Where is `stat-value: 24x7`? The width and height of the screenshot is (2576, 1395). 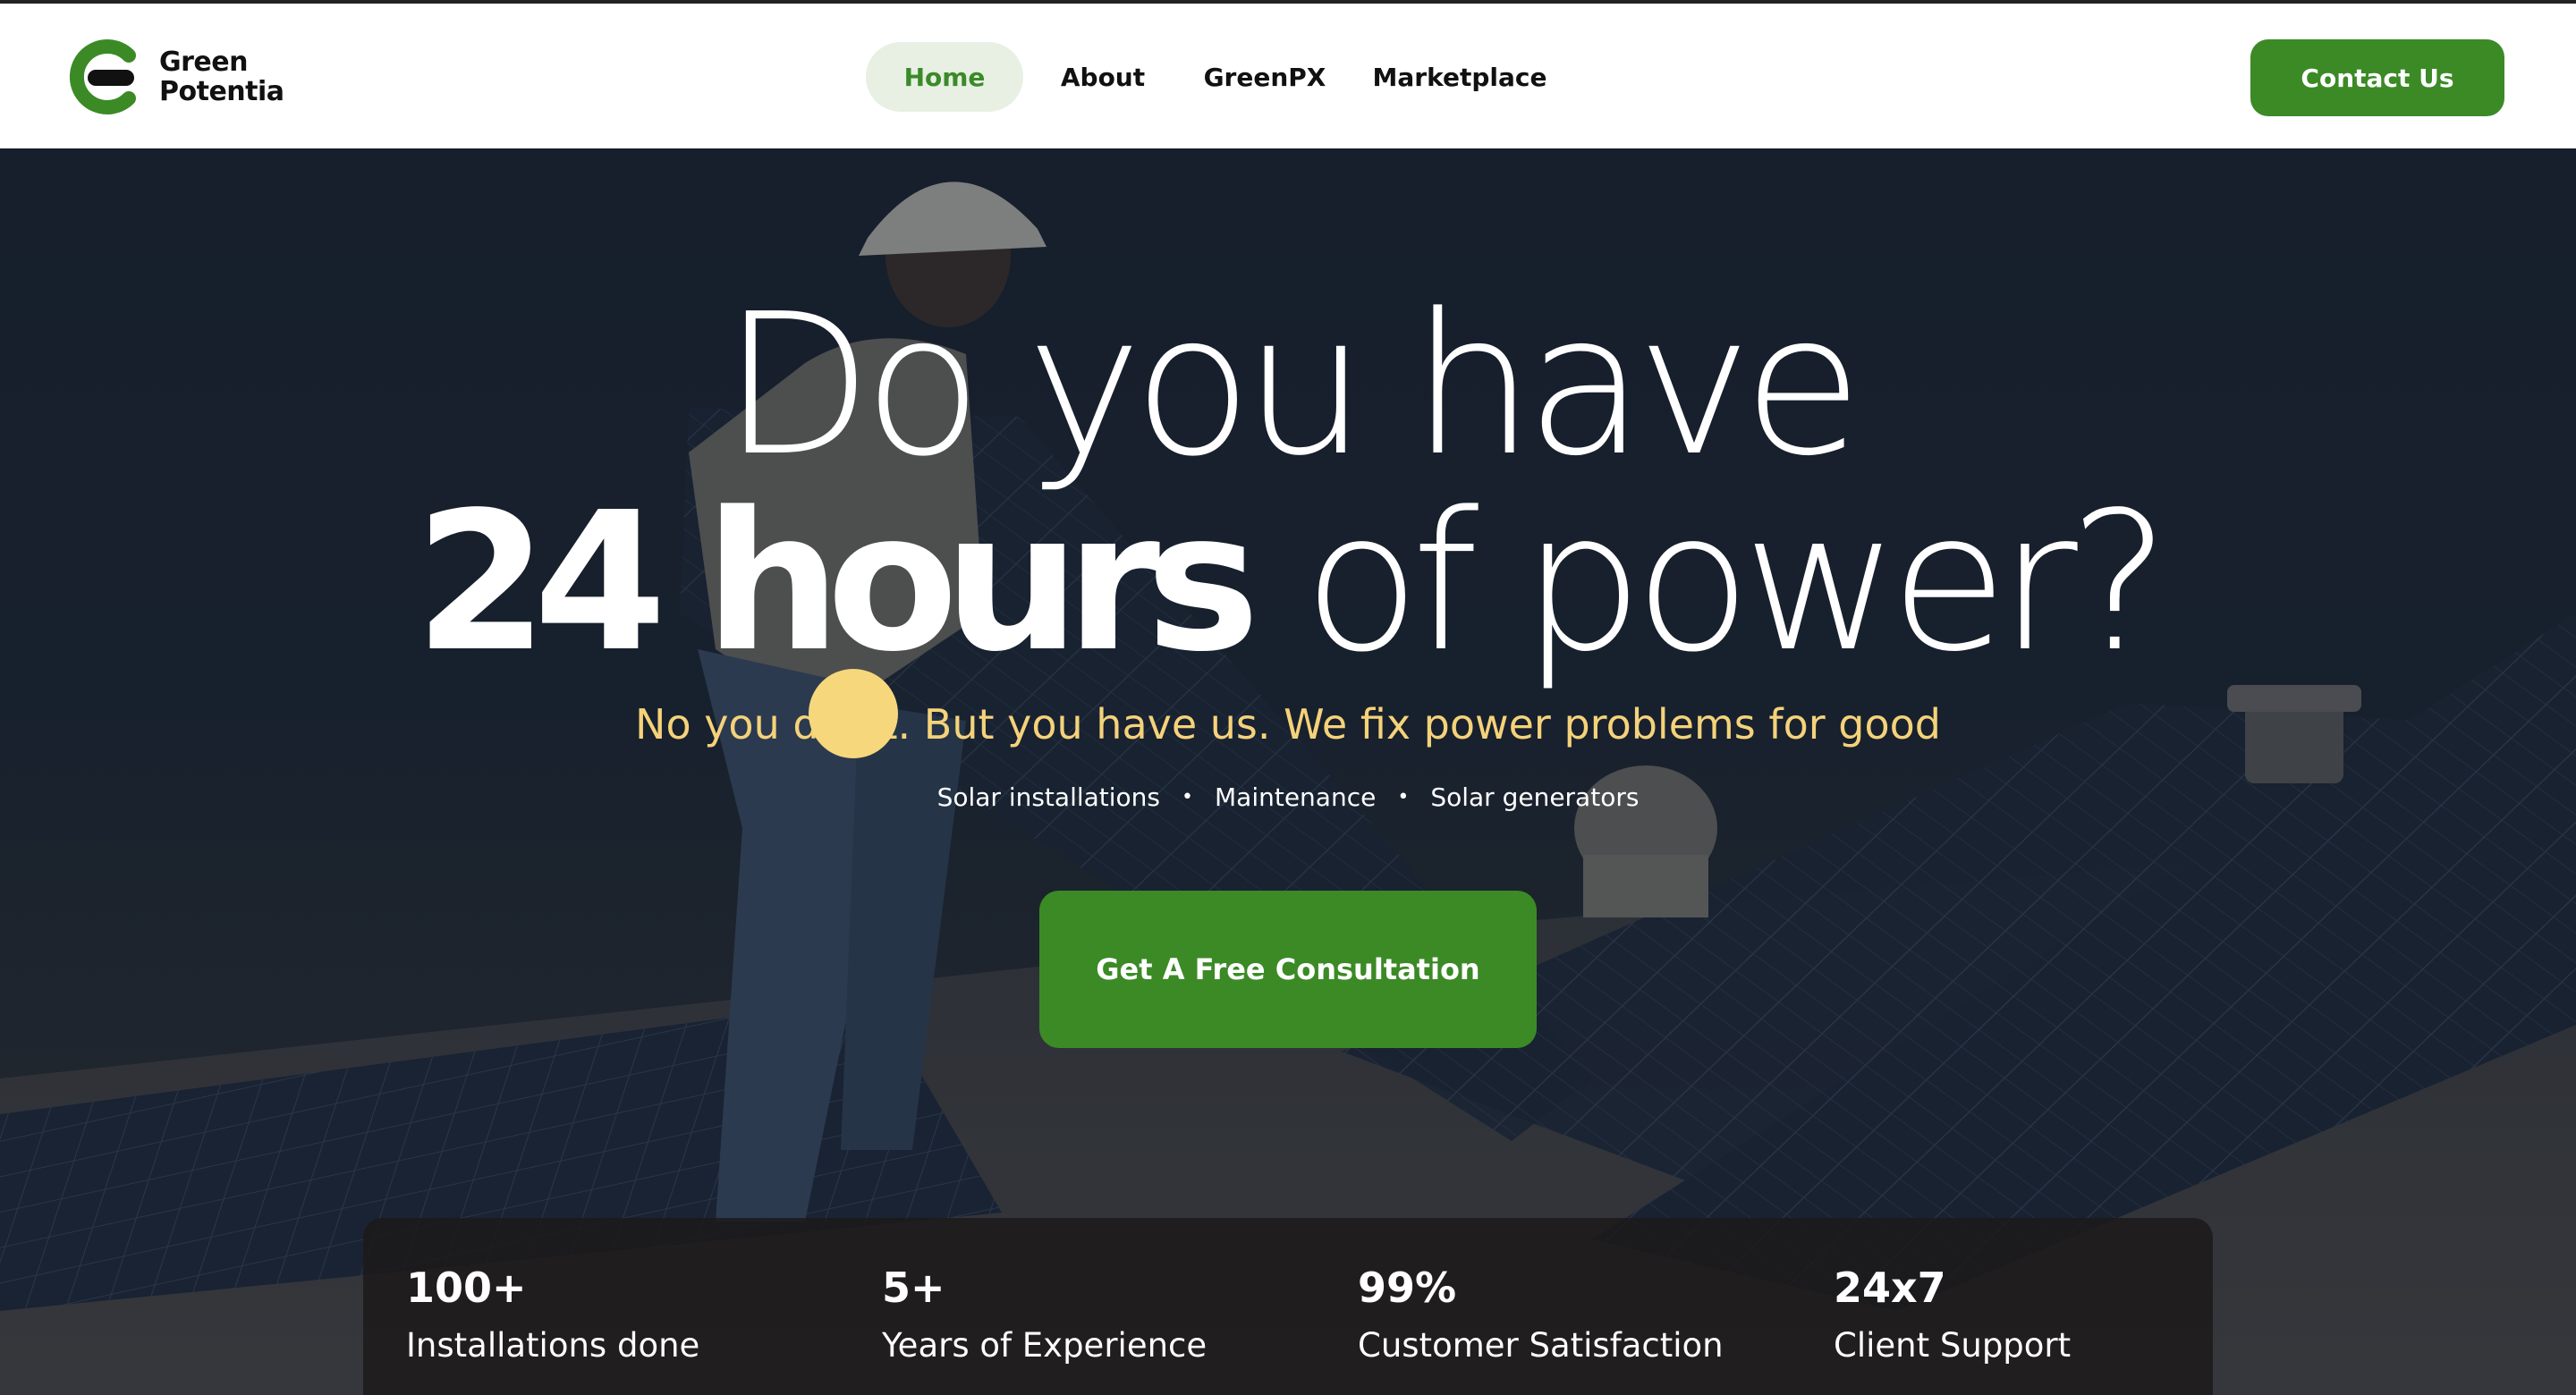
stat-value: 24x7 is located at coordinates (1890, 1288).